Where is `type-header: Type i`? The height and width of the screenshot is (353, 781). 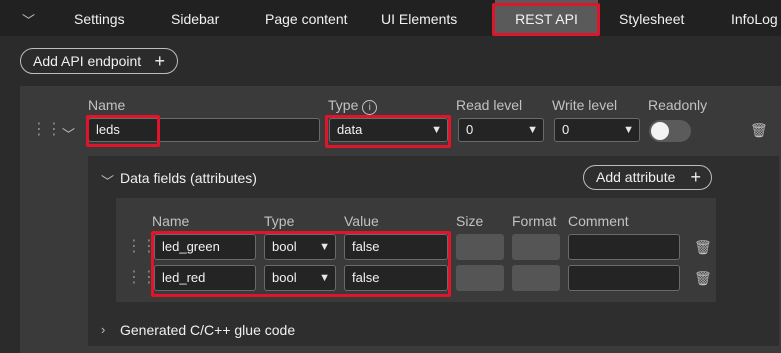 type-header: Type i is located at coordinates (353, 106).